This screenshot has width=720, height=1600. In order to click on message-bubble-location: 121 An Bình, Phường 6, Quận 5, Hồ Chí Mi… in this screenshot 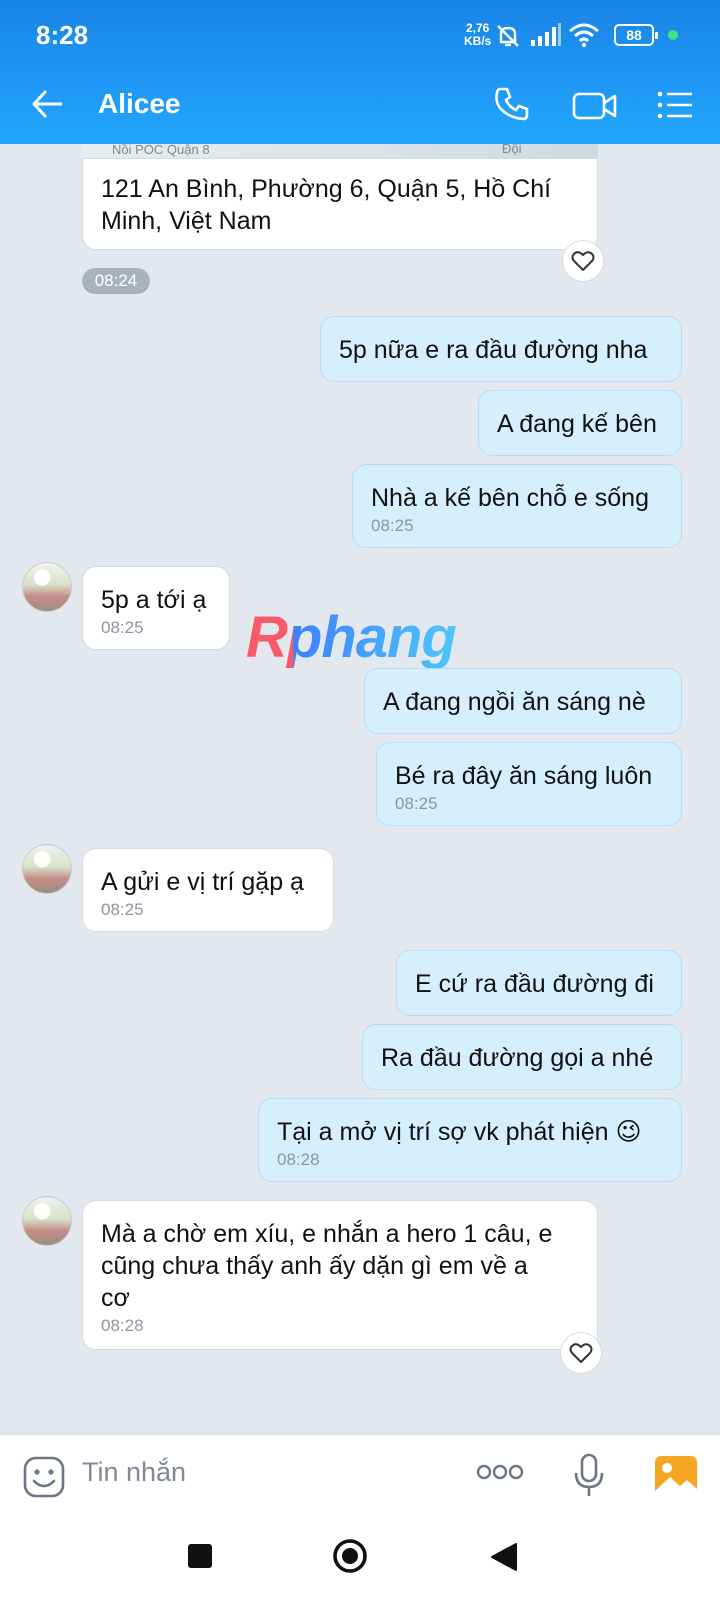, I will do `click(340, 204)`.